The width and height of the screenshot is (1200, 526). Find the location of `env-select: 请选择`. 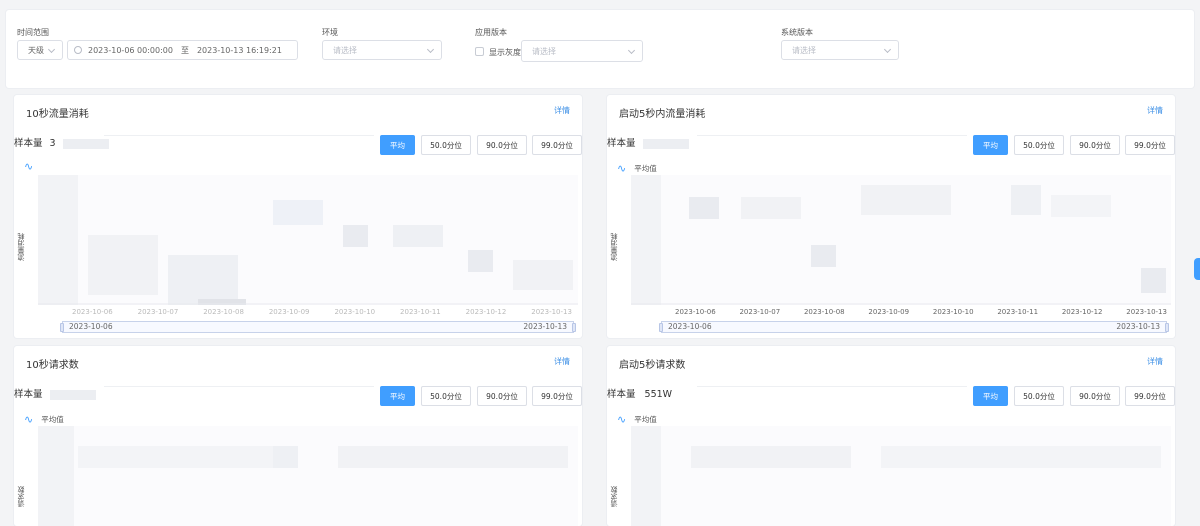

env-select: 请选择 is located at coordinates (382, 50).